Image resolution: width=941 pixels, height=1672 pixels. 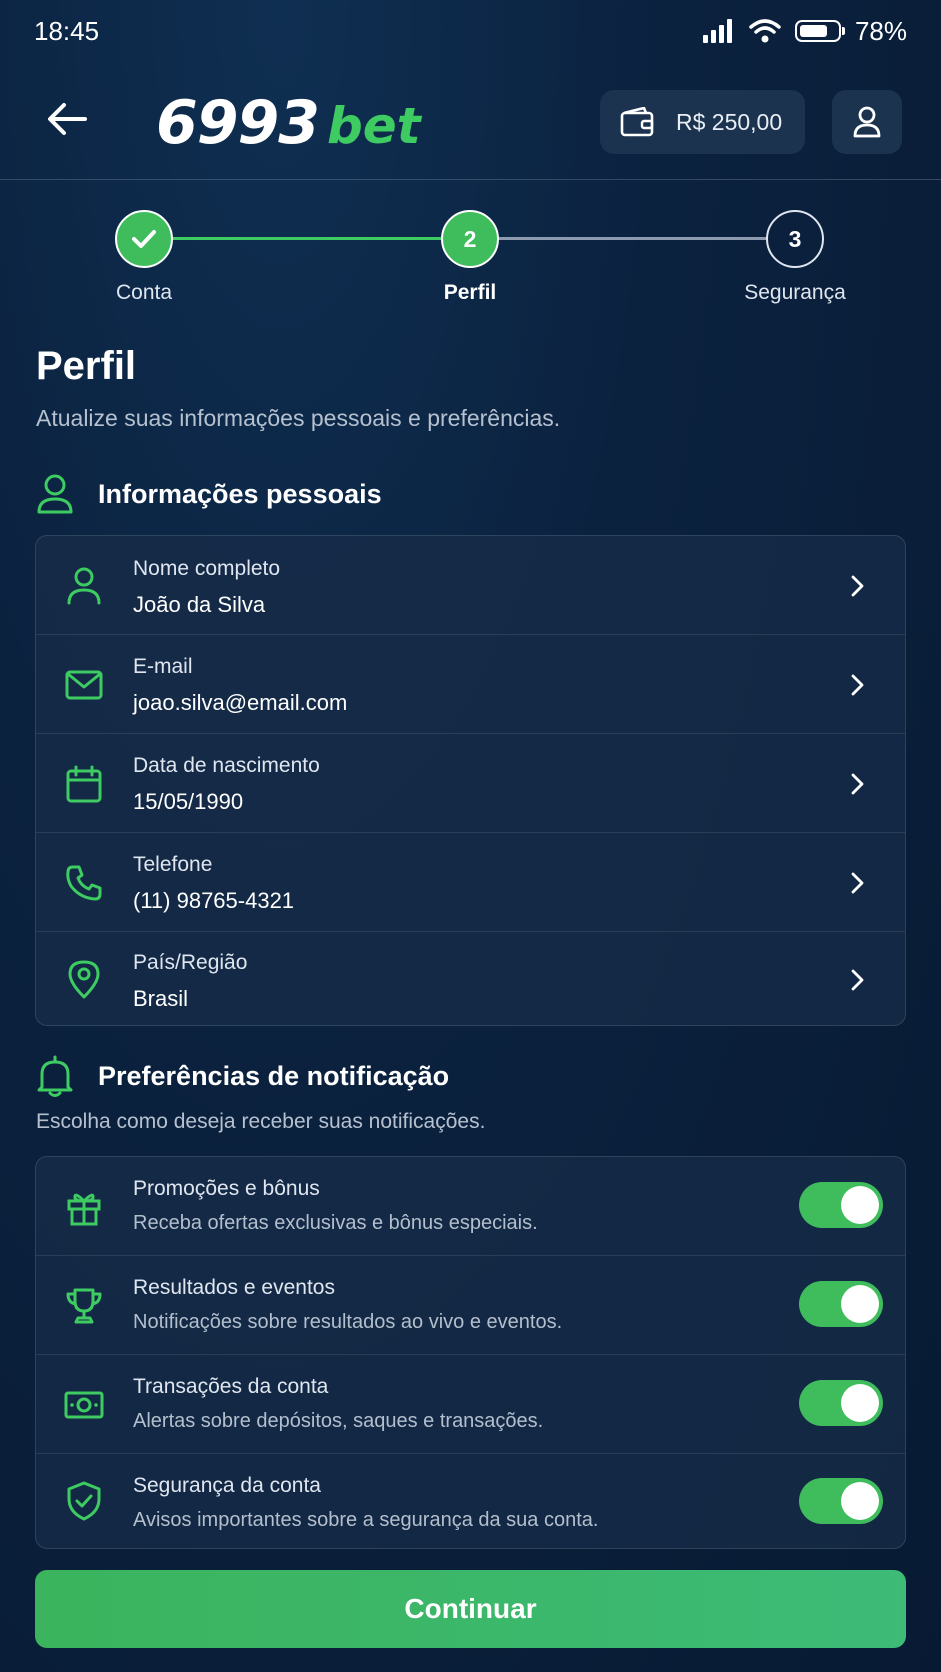 I want to click on step-connector-done, so click(x=308, y=238).